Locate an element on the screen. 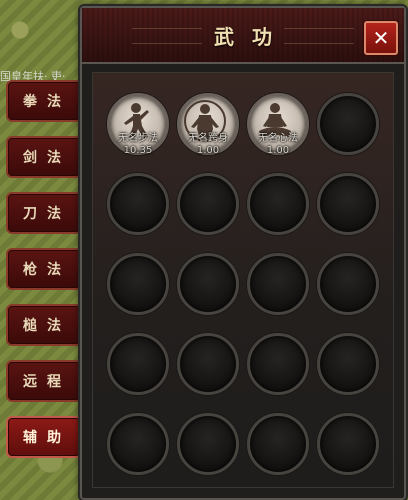  tab-dao: 刀法 is located at coordinates (44, 213).